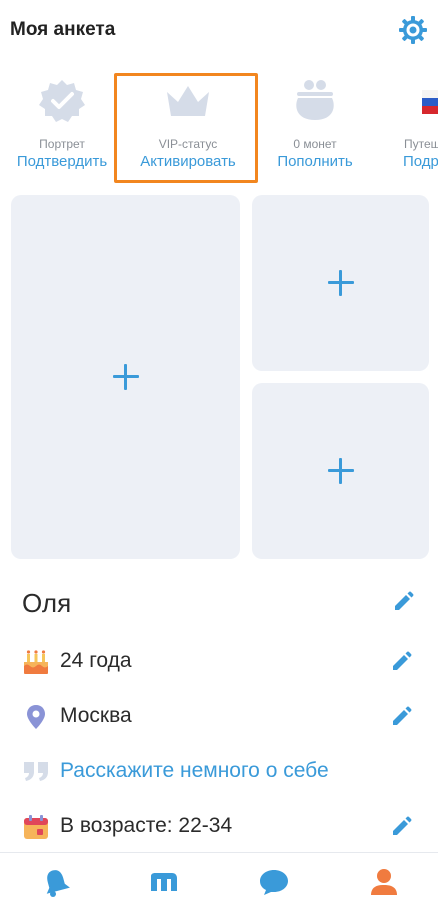  I want to click on birthday-cake-icon, so click(36, 662).